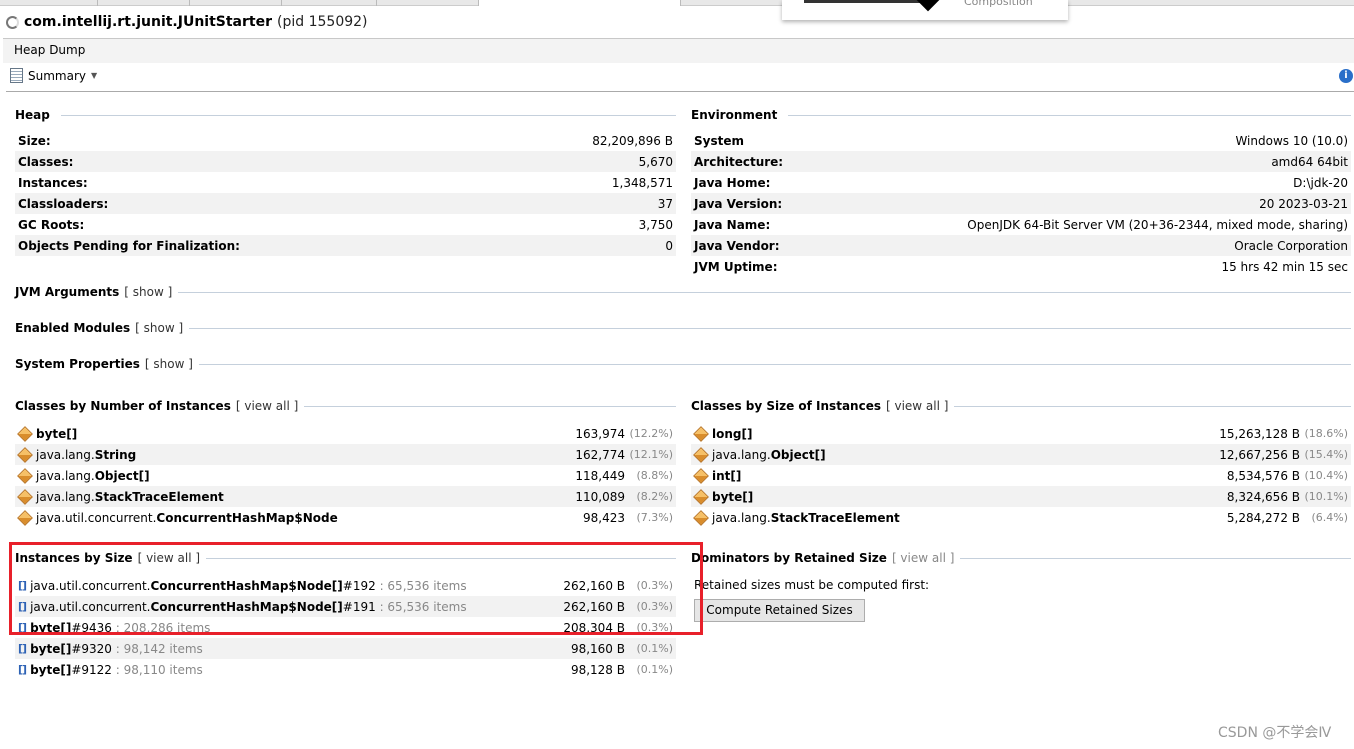 This screenshot has height=749, width=1354. I want to click on table-row: JVM Uptime: 15 hrs 42 min 15 sec, so click(1021, 266).